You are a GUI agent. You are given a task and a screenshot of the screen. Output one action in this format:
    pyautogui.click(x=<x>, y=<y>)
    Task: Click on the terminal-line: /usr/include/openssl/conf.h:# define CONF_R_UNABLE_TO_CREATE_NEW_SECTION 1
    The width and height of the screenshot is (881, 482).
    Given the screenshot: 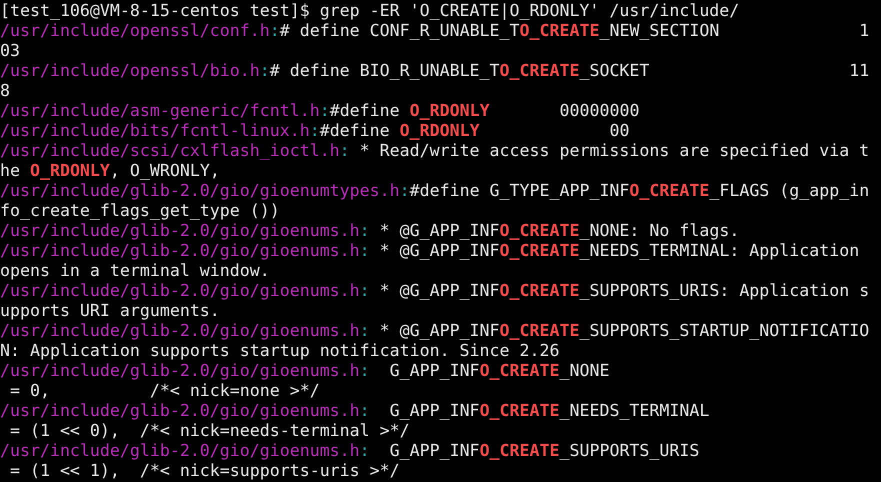 What is the action you would take?
    pyautogui.click(x=435, y=31)
    